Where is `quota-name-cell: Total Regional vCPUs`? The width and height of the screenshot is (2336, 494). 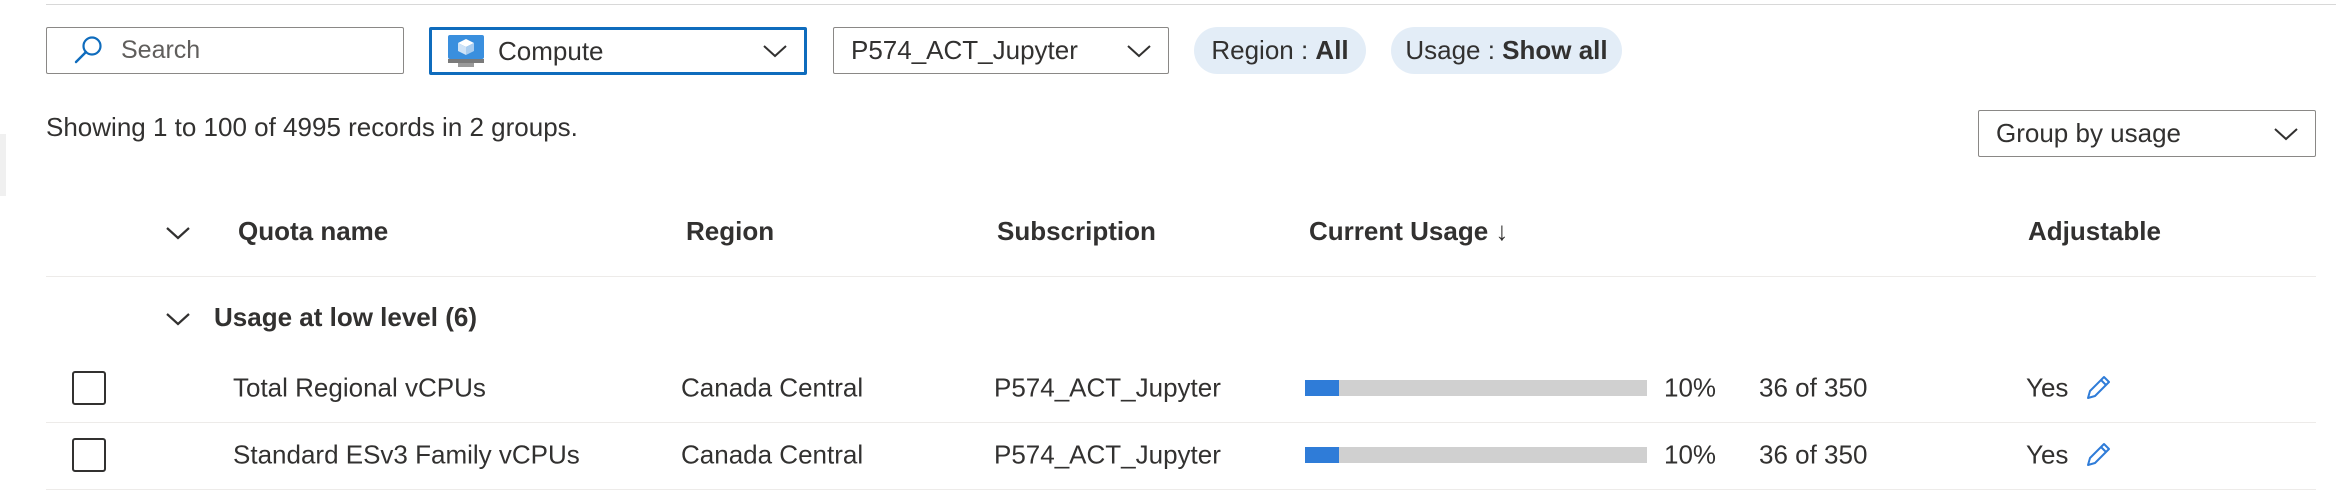 quota-name-cell: Total Regional vCPUs is located at coordinates (359, 387).